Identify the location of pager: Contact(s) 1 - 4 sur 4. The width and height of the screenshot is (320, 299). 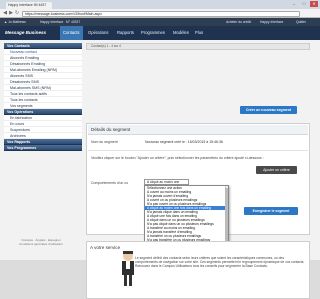
(198, 46).